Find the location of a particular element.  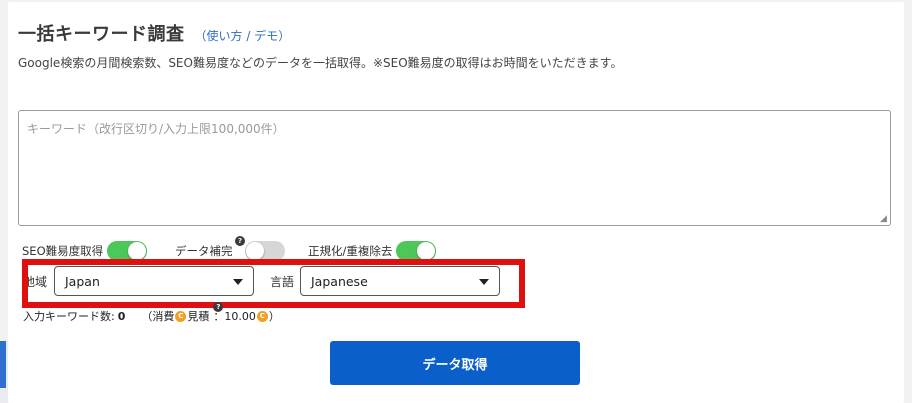

keyword-count-row: 入力キーワード数: 0 （消費 C 見積?： 10.00 C） is located at coordinates (151, 313).